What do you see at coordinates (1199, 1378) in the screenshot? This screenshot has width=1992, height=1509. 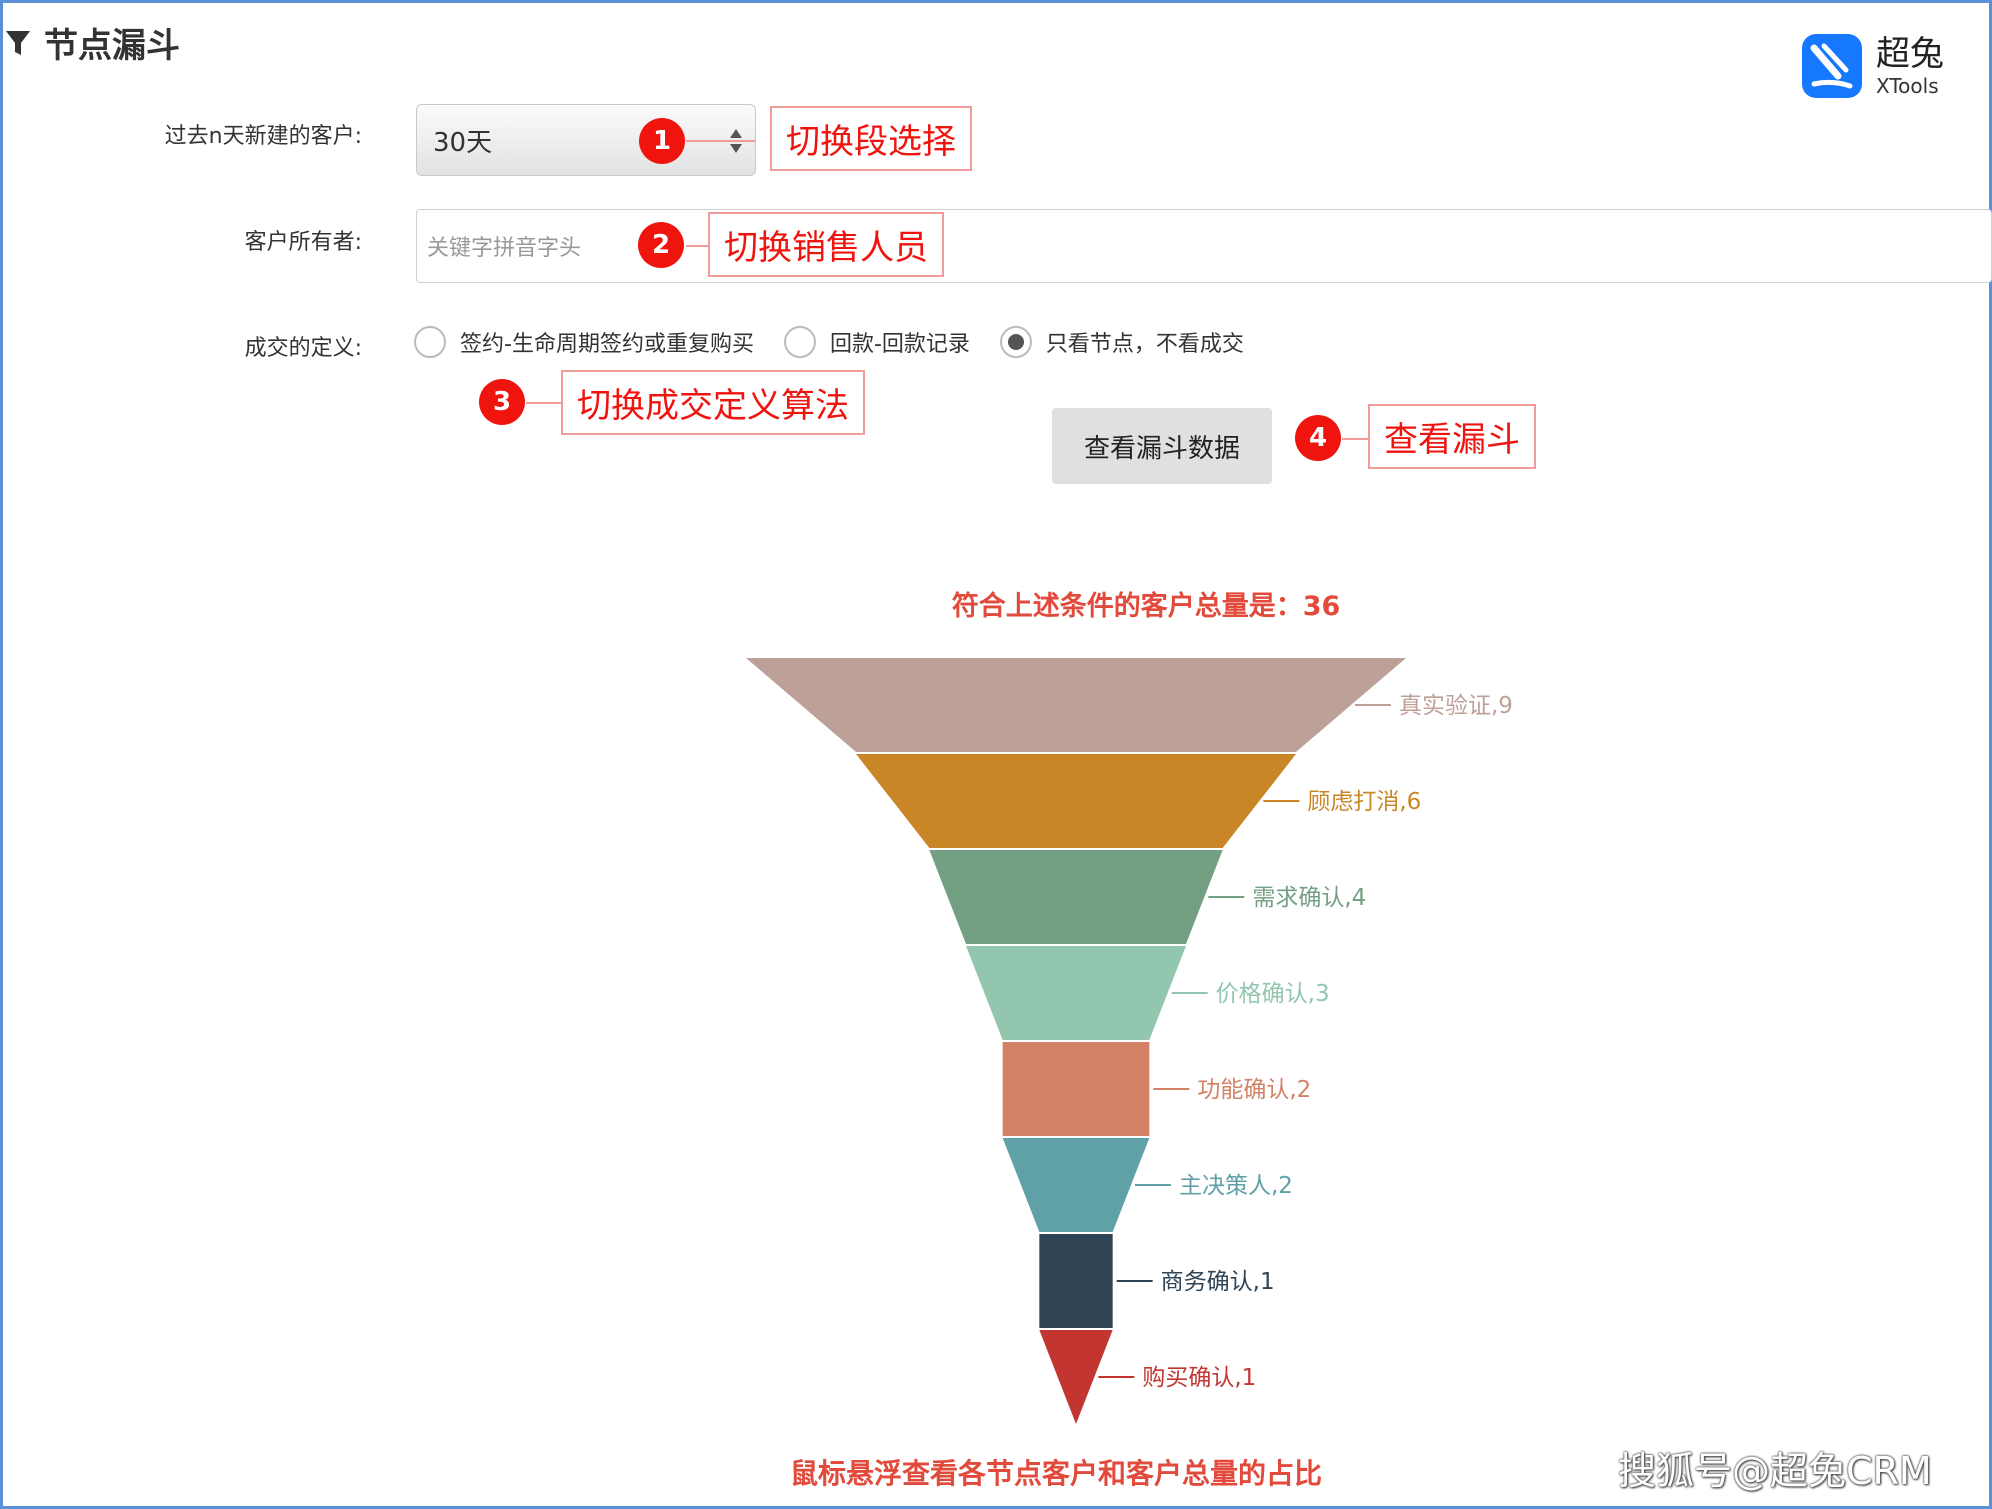 I see `funnel-stage-label: 购买确认,1` at bounding box center [1199, 1378].